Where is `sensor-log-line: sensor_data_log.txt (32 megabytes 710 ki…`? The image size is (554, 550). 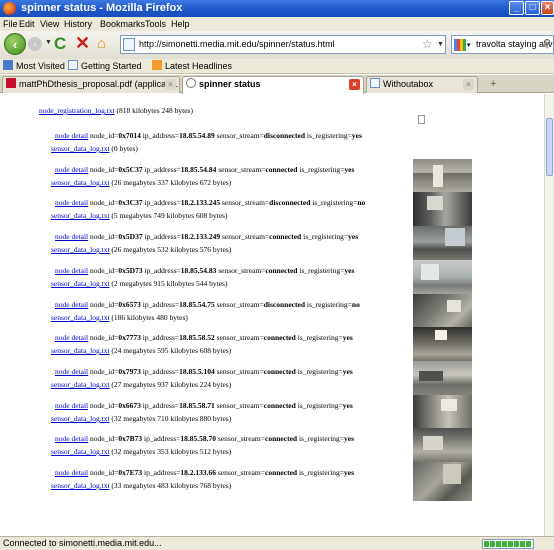 sensor-log-line: sensor_data_log.txt (32 megabytes 710 ki… is located at coordinates (141, 418).